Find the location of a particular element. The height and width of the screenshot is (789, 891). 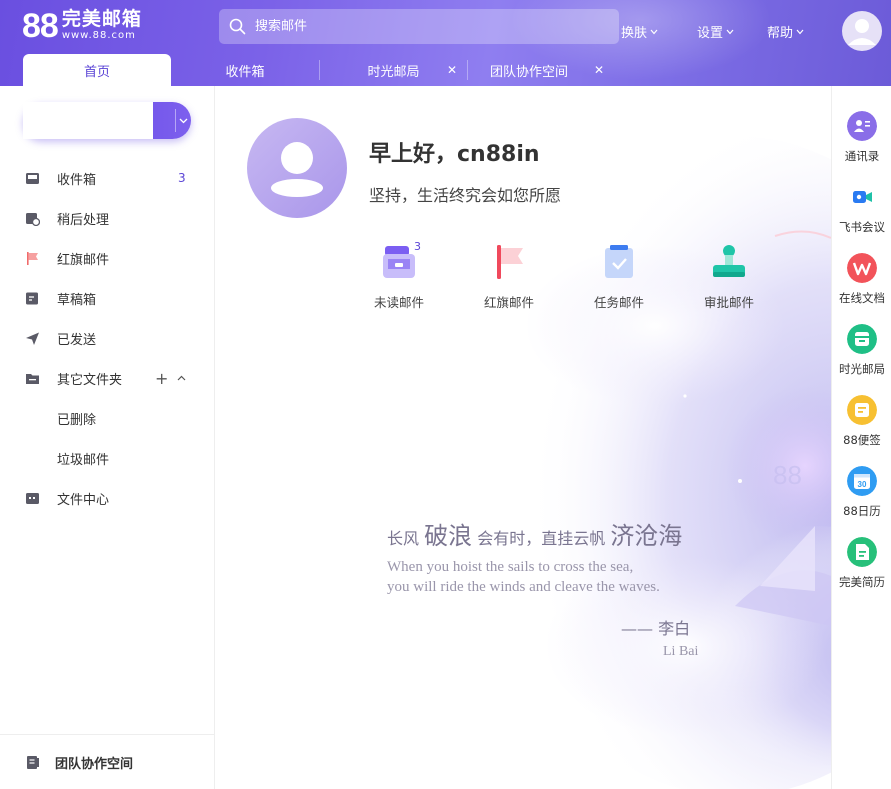

tool-88-notes: 88便签 is located at coordinates (861, 426).